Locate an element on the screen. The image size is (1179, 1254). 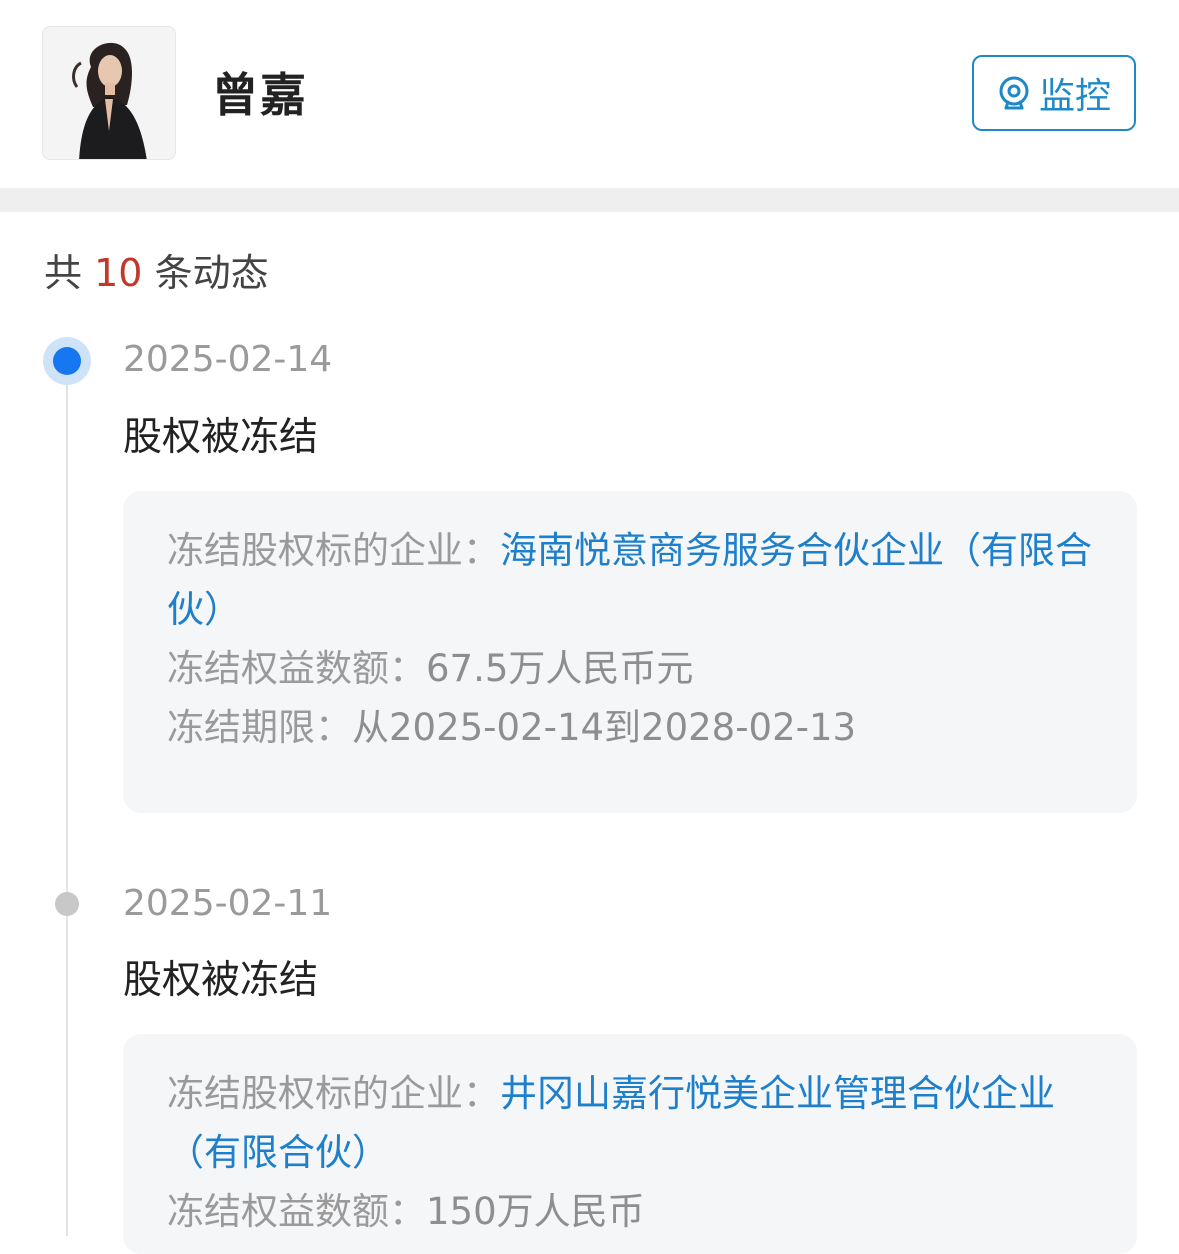
timeline-dot is located at coordinates (67, 904).